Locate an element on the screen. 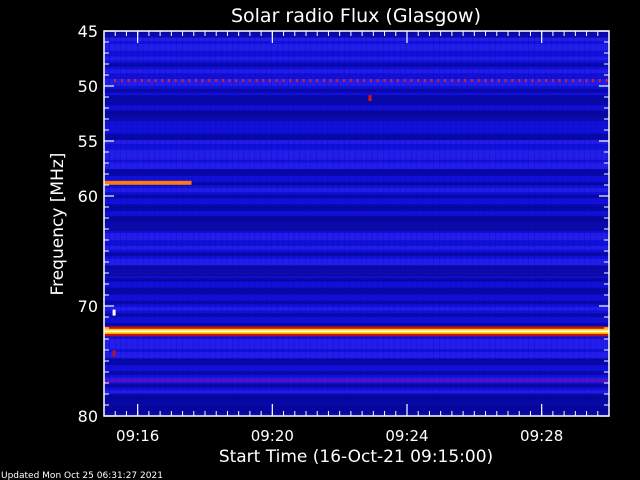  x-tick-label: 09:20 is located at coordinates (272, 436).